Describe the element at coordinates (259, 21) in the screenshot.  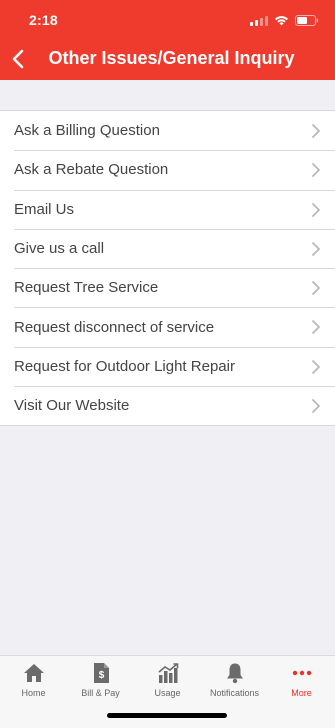
I see `signal-icon` at that location.